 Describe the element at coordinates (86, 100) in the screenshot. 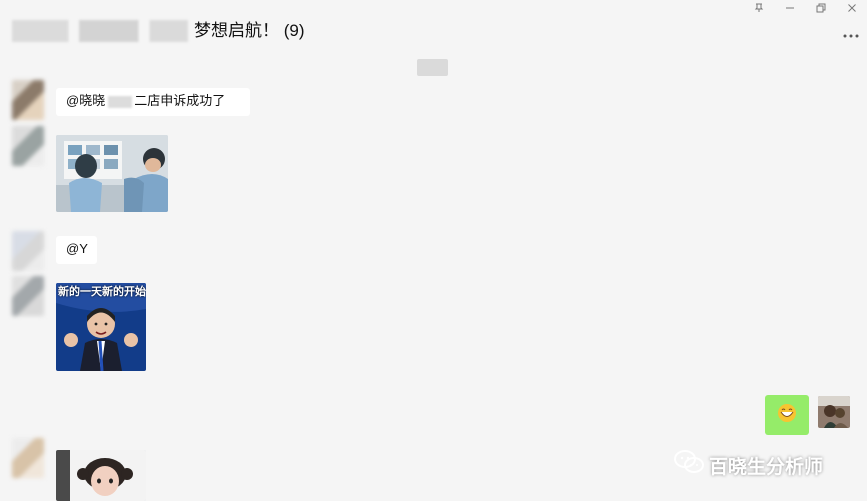

I see `mention-text: @晓晓` at that location.